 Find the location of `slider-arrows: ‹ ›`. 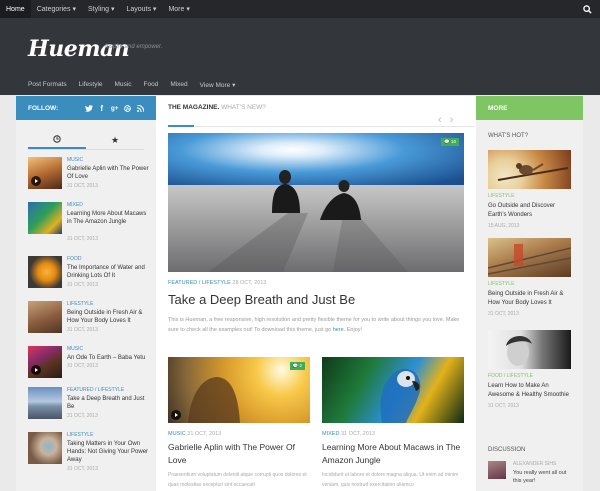

slider-arrows: ‹ › is located at coordinates (445, 120).